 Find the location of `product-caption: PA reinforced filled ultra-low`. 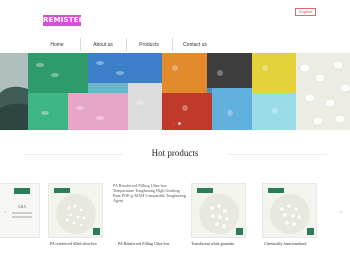

product-caption: PA reinforced filled ultra-low is located at coordinates (73, 243).